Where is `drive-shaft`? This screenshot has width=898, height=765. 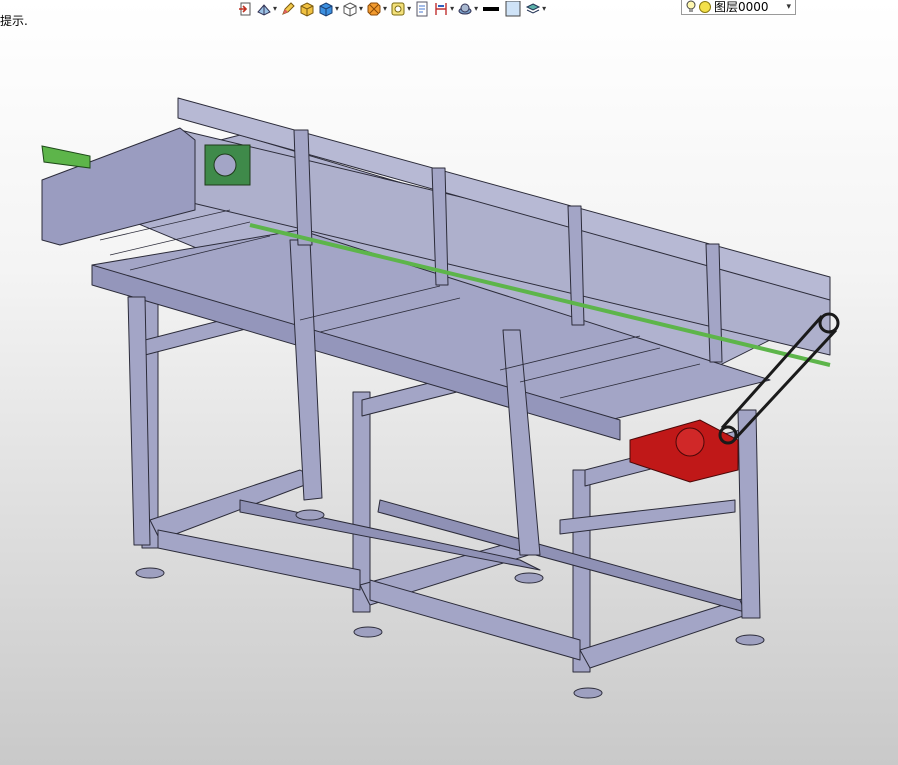 drive-shaft is located at coordinates (66, 157).